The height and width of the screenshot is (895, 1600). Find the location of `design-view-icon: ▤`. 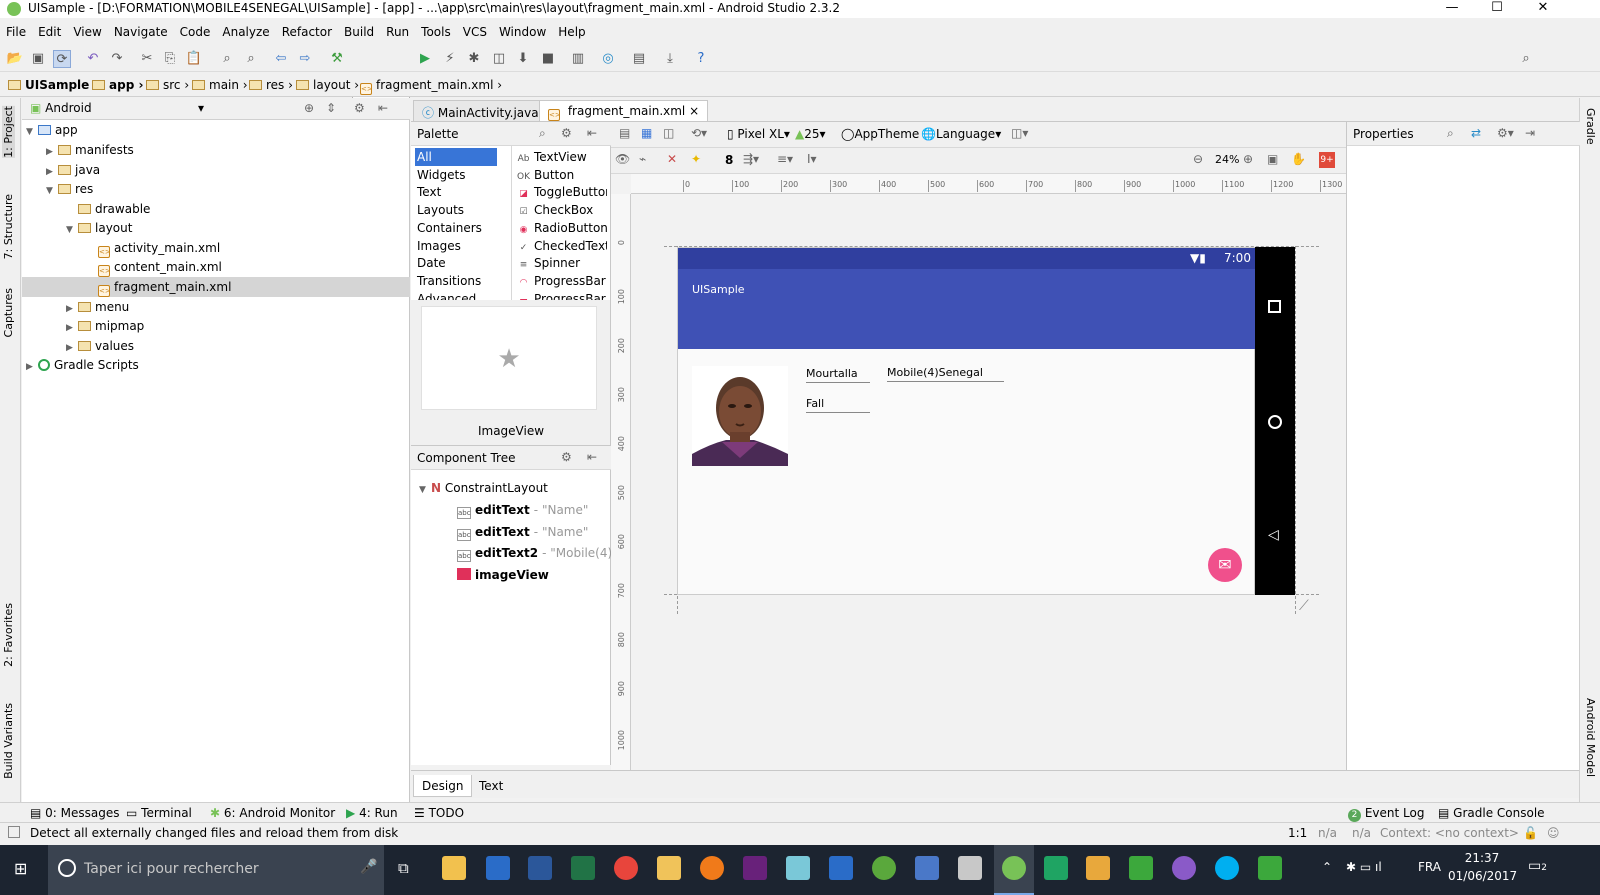

design-view-icon: ▤ is located at coordinates (624, 133).